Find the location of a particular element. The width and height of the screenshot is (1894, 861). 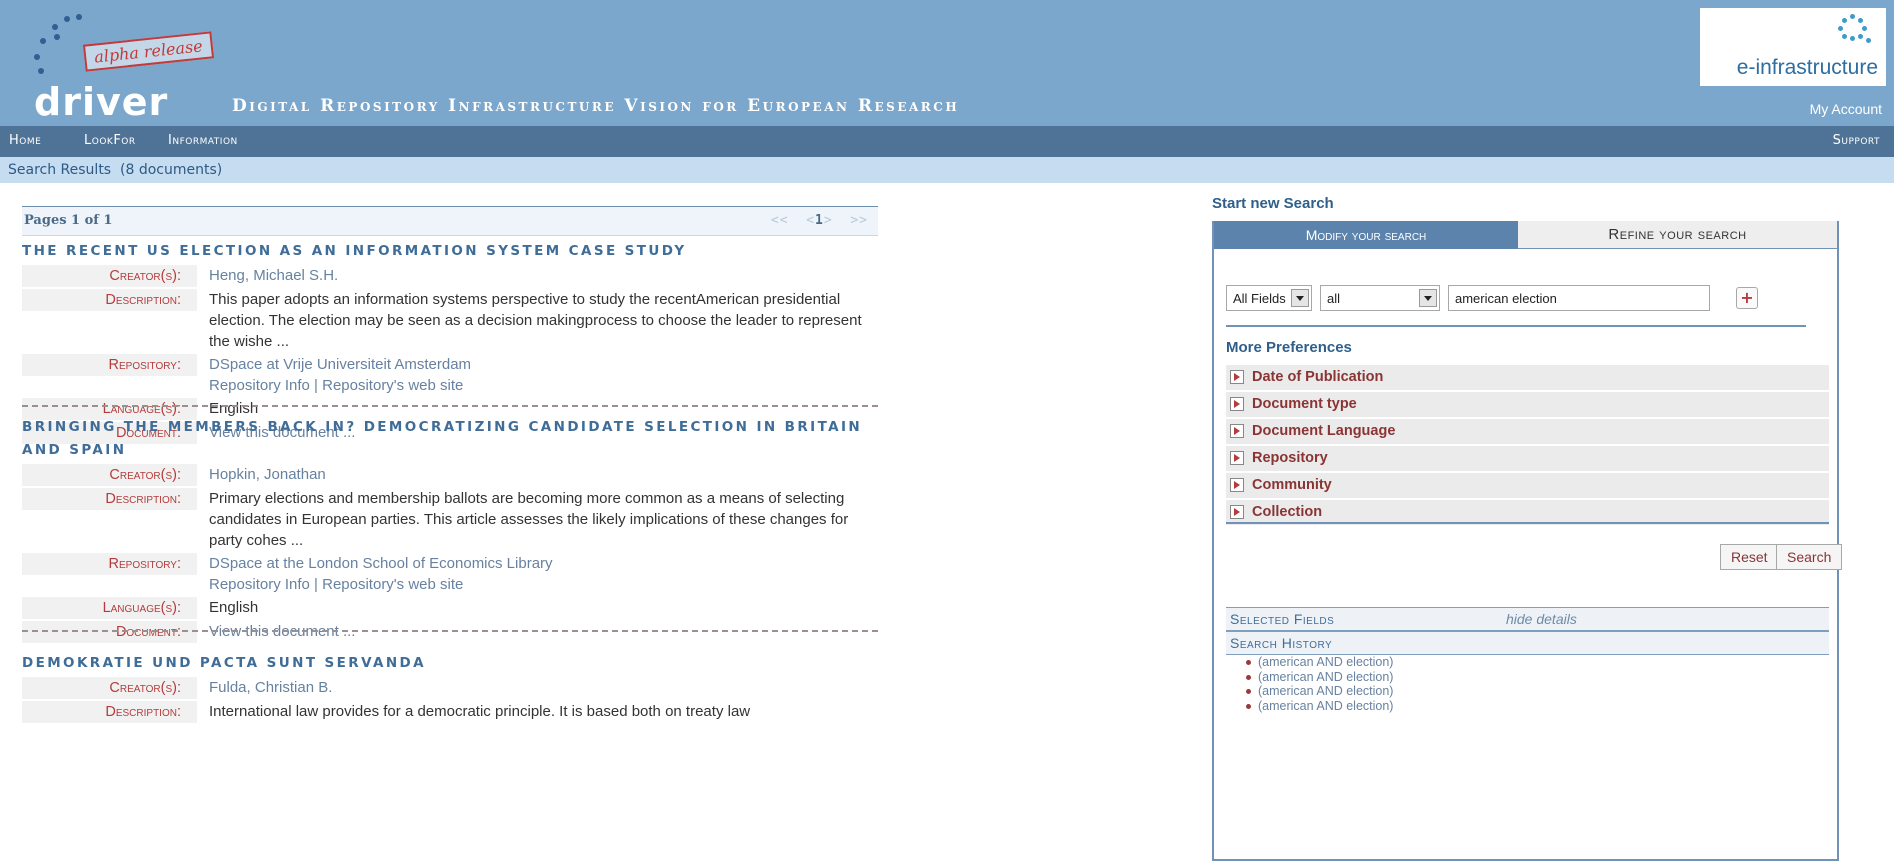

tab-modify-search: Modify your search is located at coordinates (1366, 235).